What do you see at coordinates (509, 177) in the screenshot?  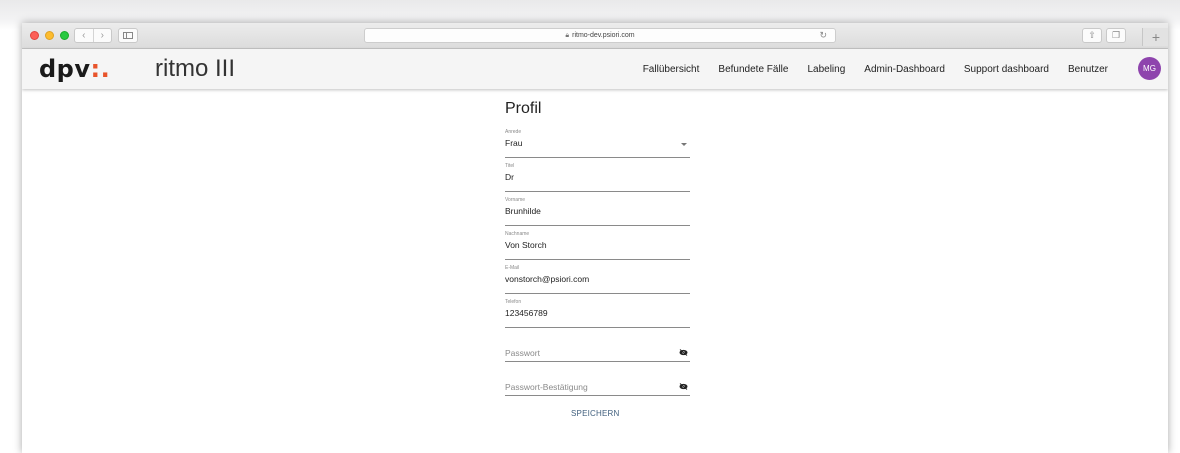 I see `titel-value: Dr` at bounding box center [509, 177].